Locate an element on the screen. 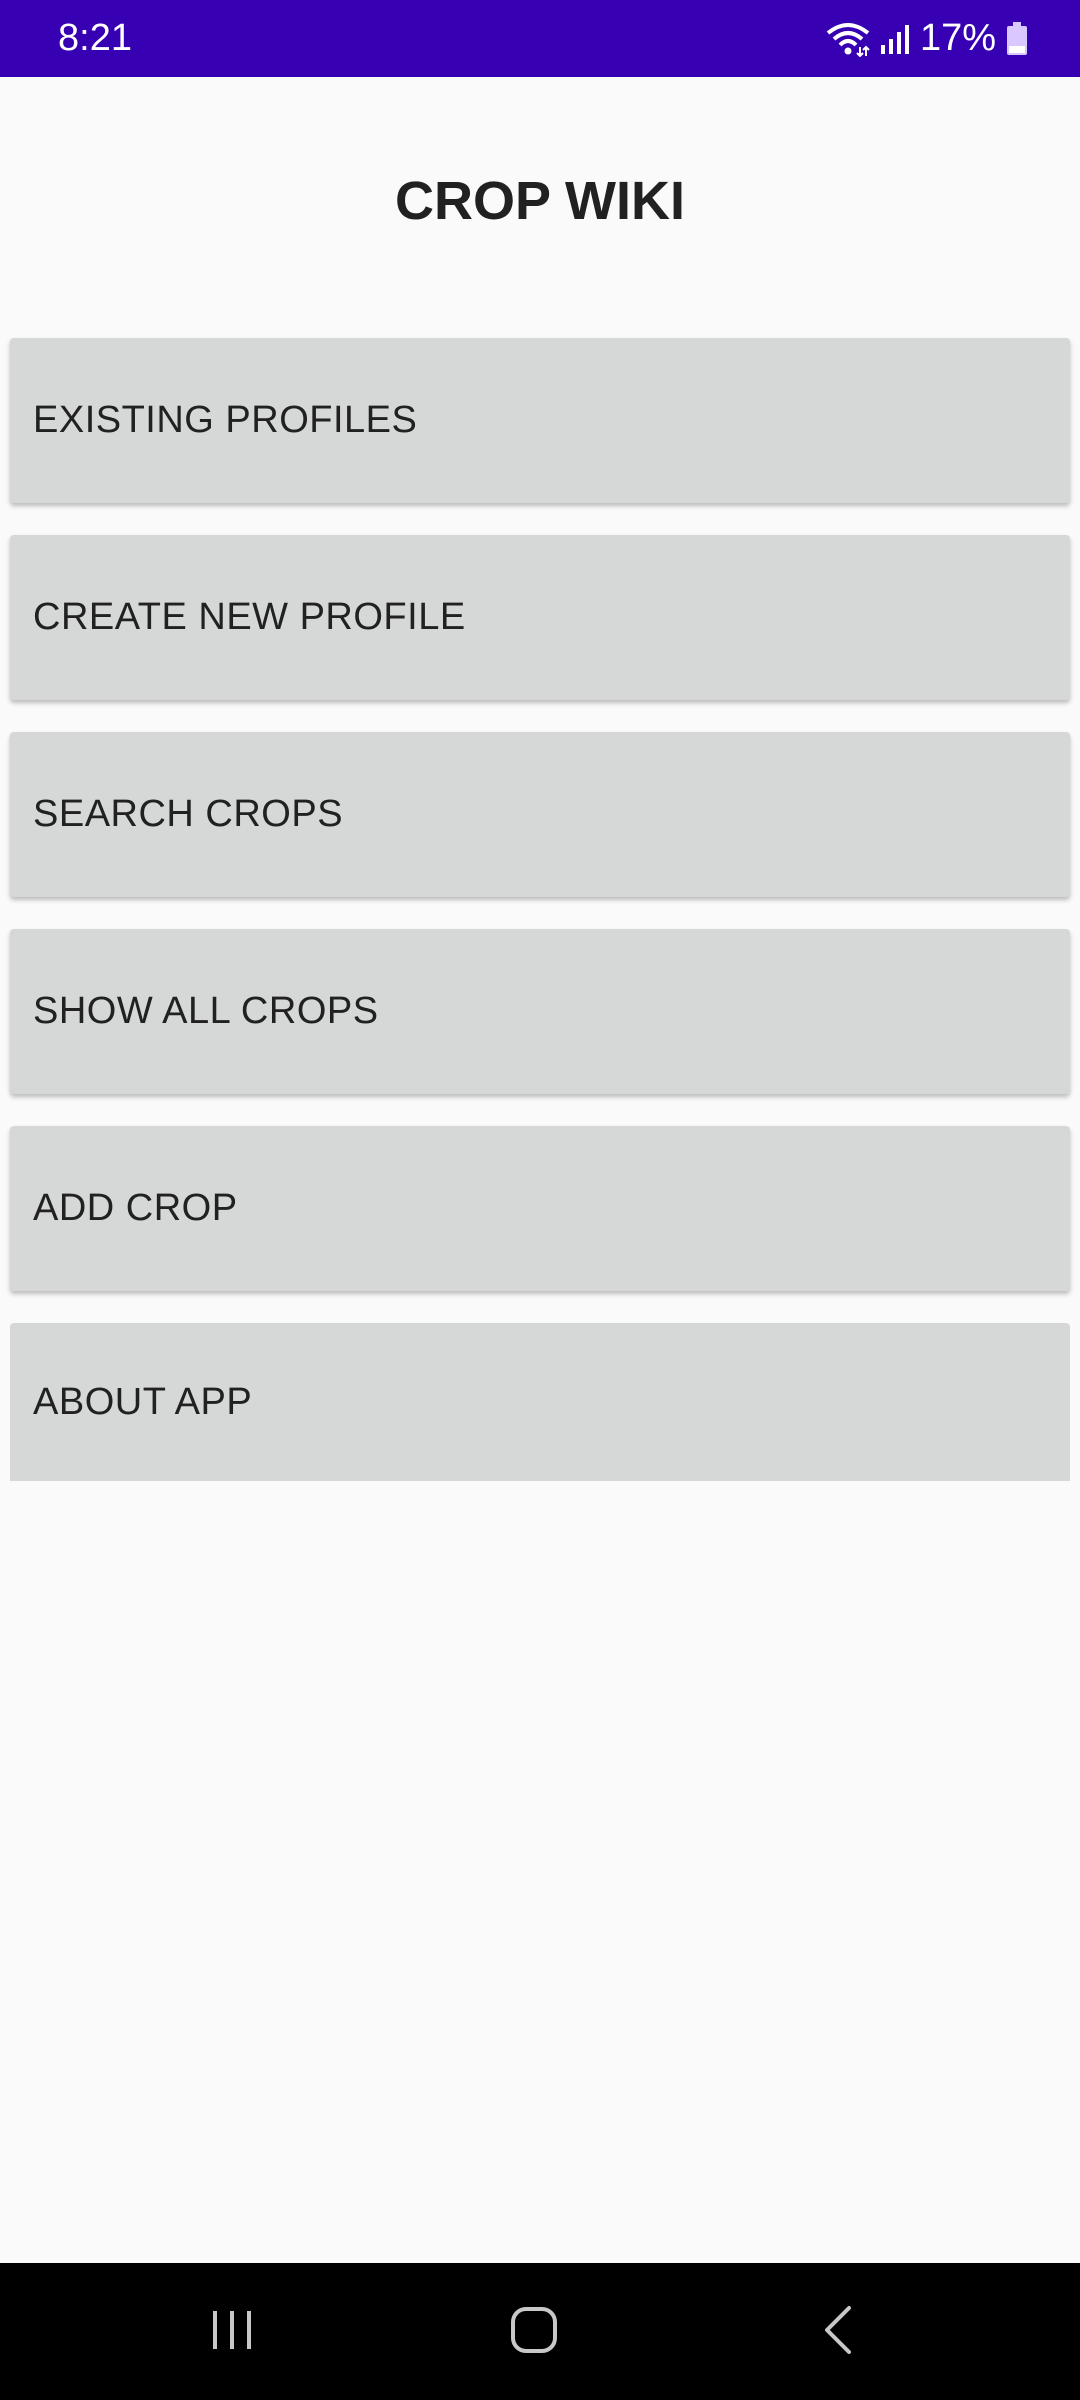  create-new-profile-button: CREATE NEW PROFILE is located at coordinates (540, 617).